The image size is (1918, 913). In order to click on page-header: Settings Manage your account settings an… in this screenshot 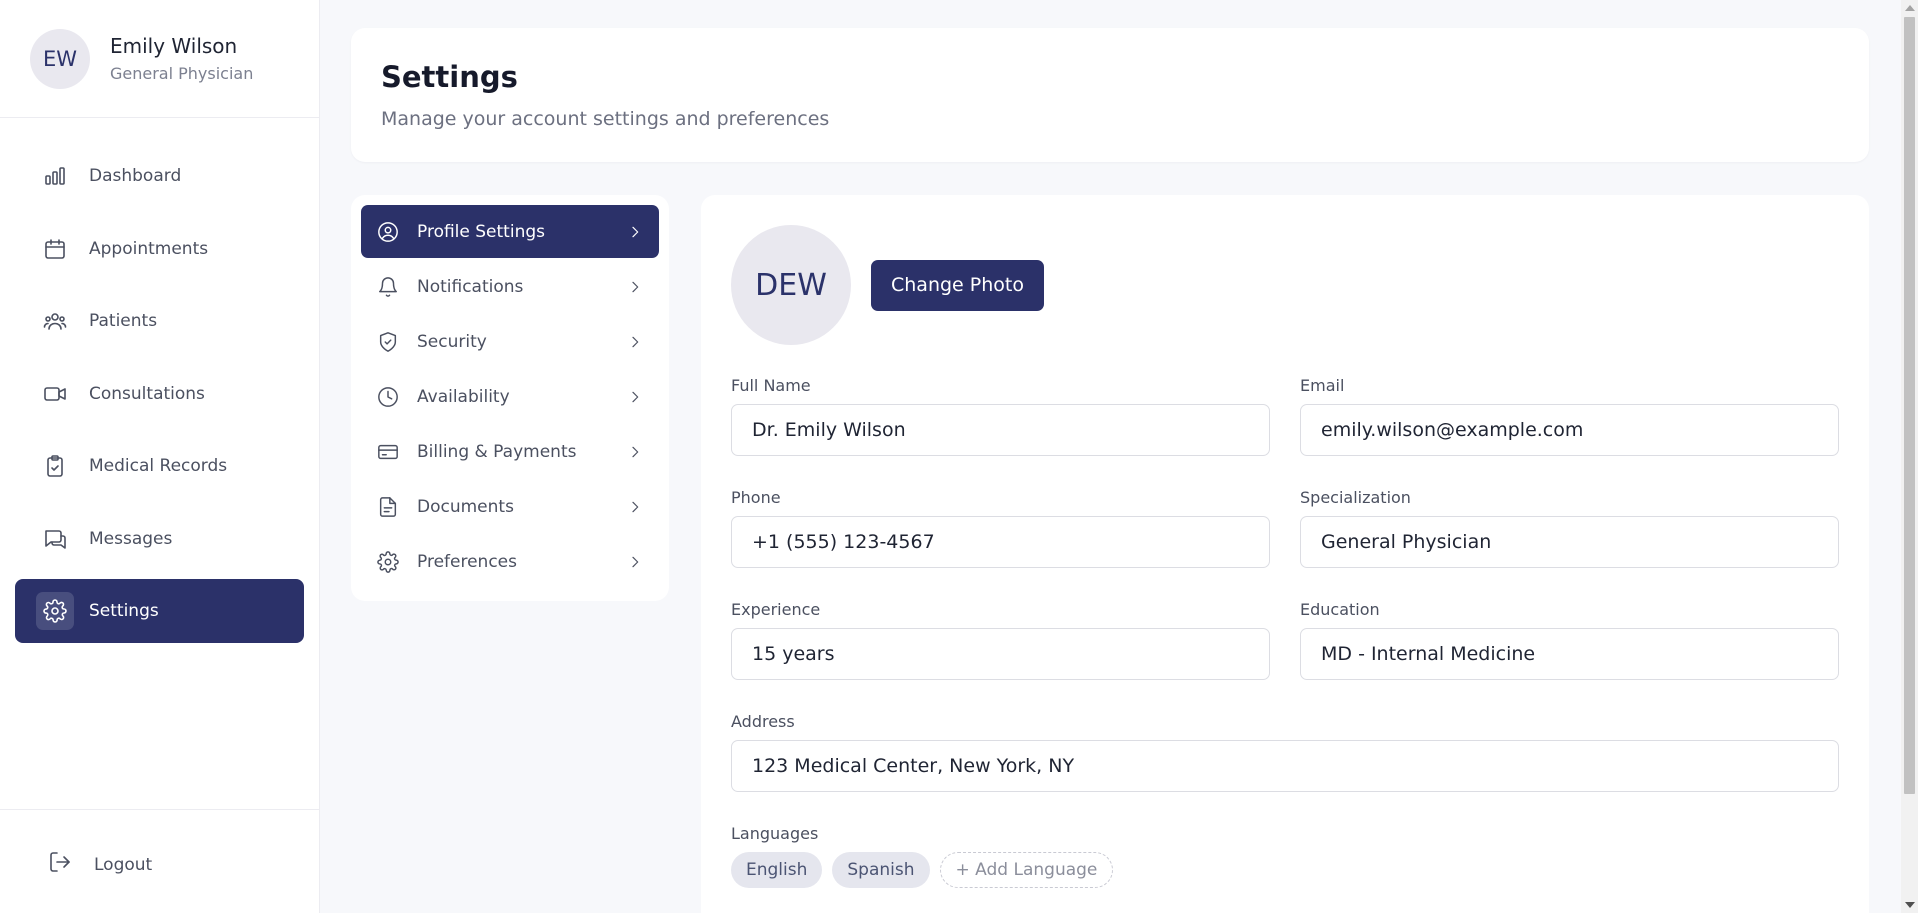, I will do `click(1110, 95)`.